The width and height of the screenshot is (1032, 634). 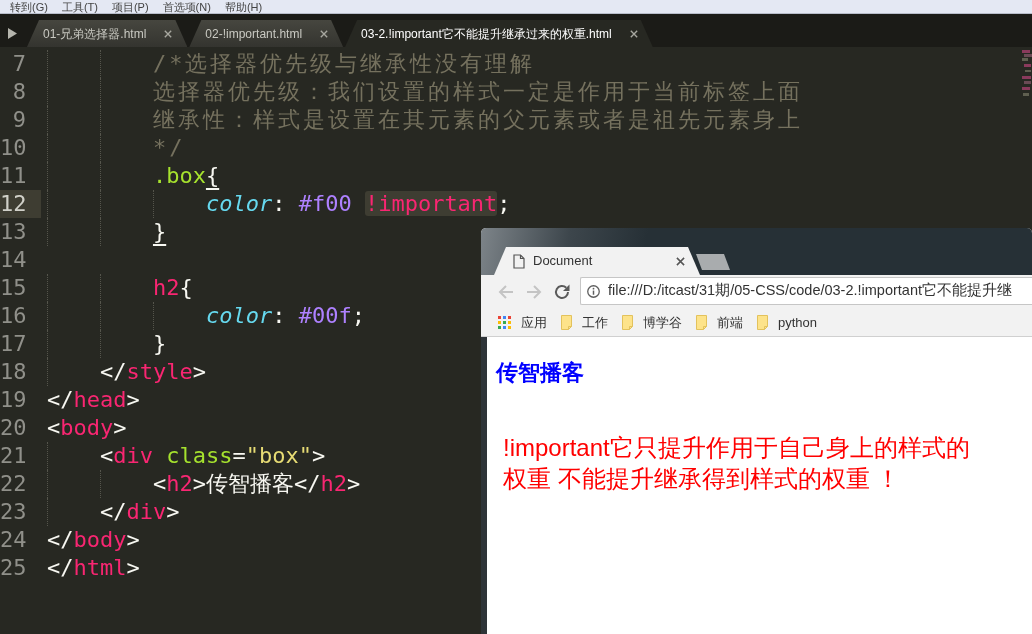 I want to click on line-number: 22, so click(x=14, y=484).